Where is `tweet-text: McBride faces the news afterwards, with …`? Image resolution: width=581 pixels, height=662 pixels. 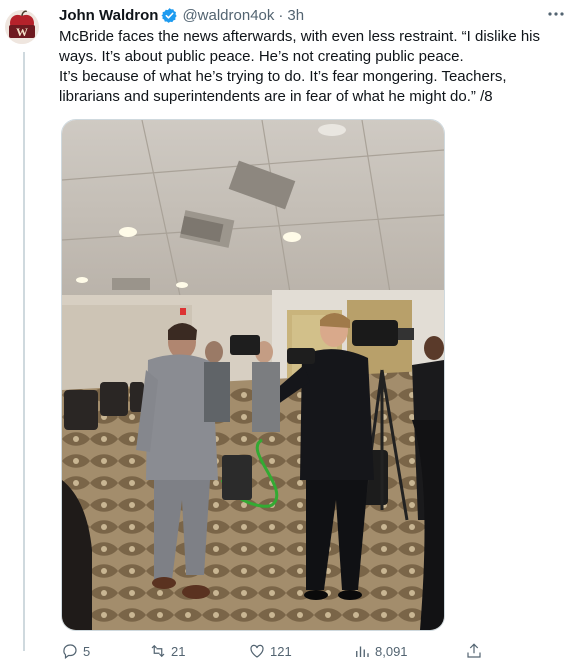
tweet-text: McBride faces the news afterwards, with … is located at coordinates (311, 67).